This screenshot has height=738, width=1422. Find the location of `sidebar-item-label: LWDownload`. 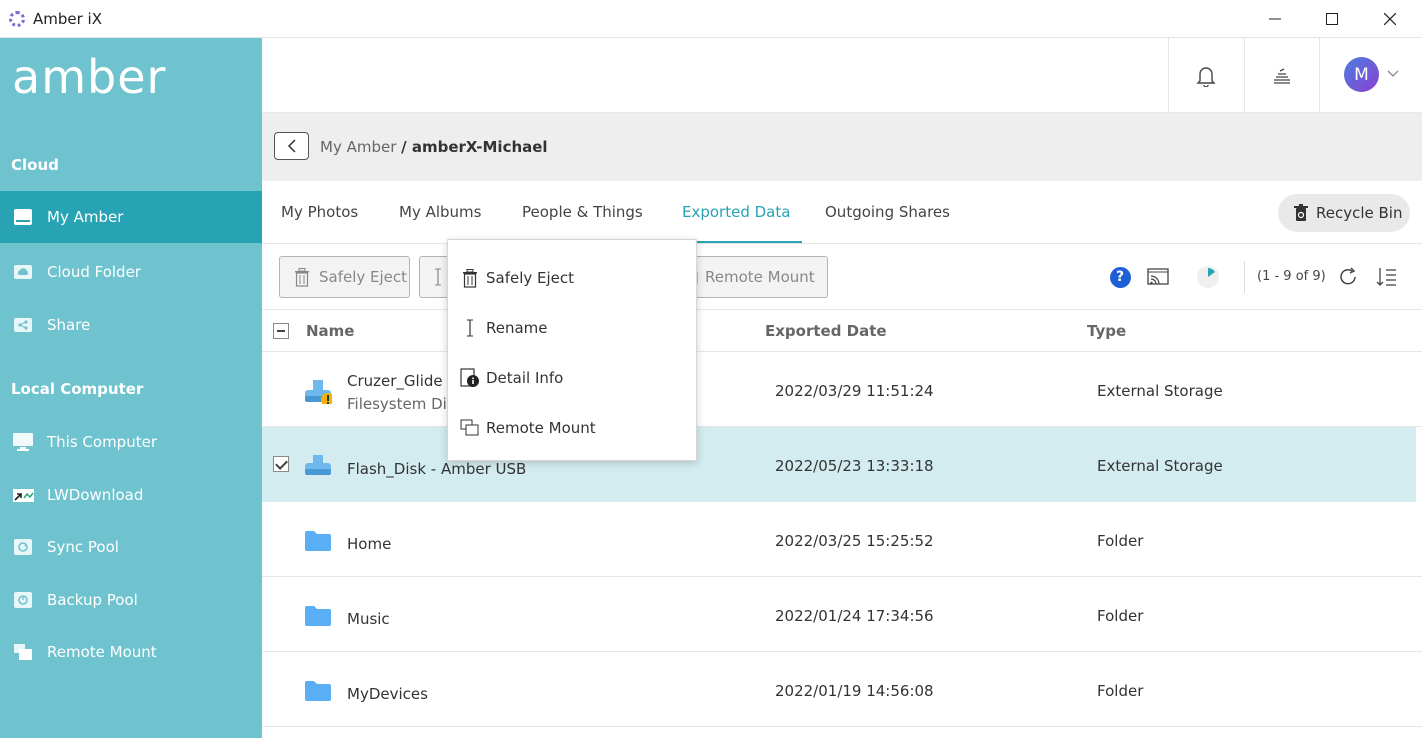

sidebar-item-label: LWDownload is located at coordinates (95, 495).